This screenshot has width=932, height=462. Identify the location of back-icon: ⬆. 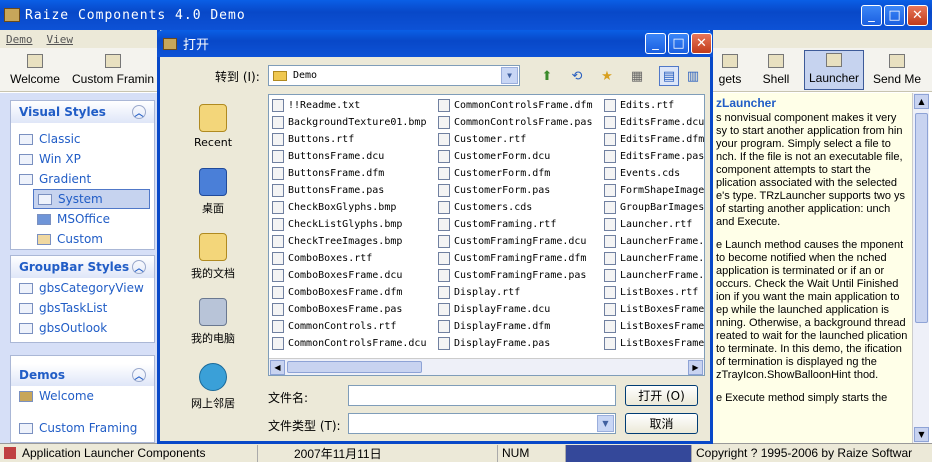
(547, 76).